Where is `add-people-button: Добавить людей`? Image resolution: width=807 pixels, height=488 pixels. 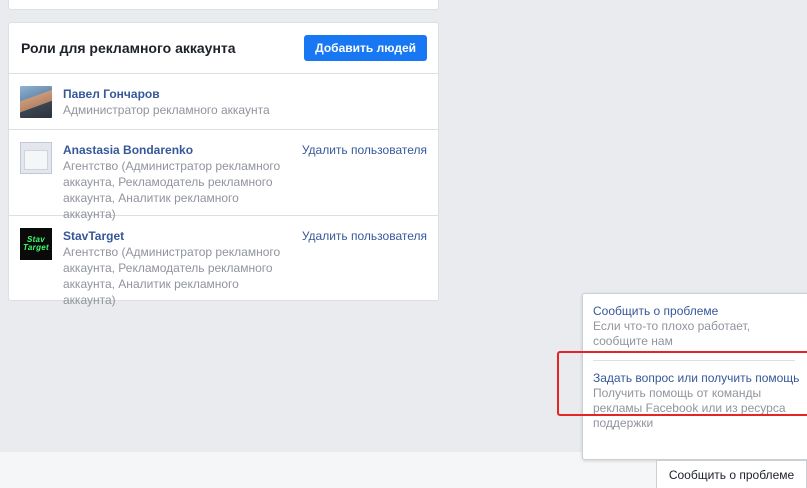 add-people-button: Добавить людей is located at coordinates (365, 48).